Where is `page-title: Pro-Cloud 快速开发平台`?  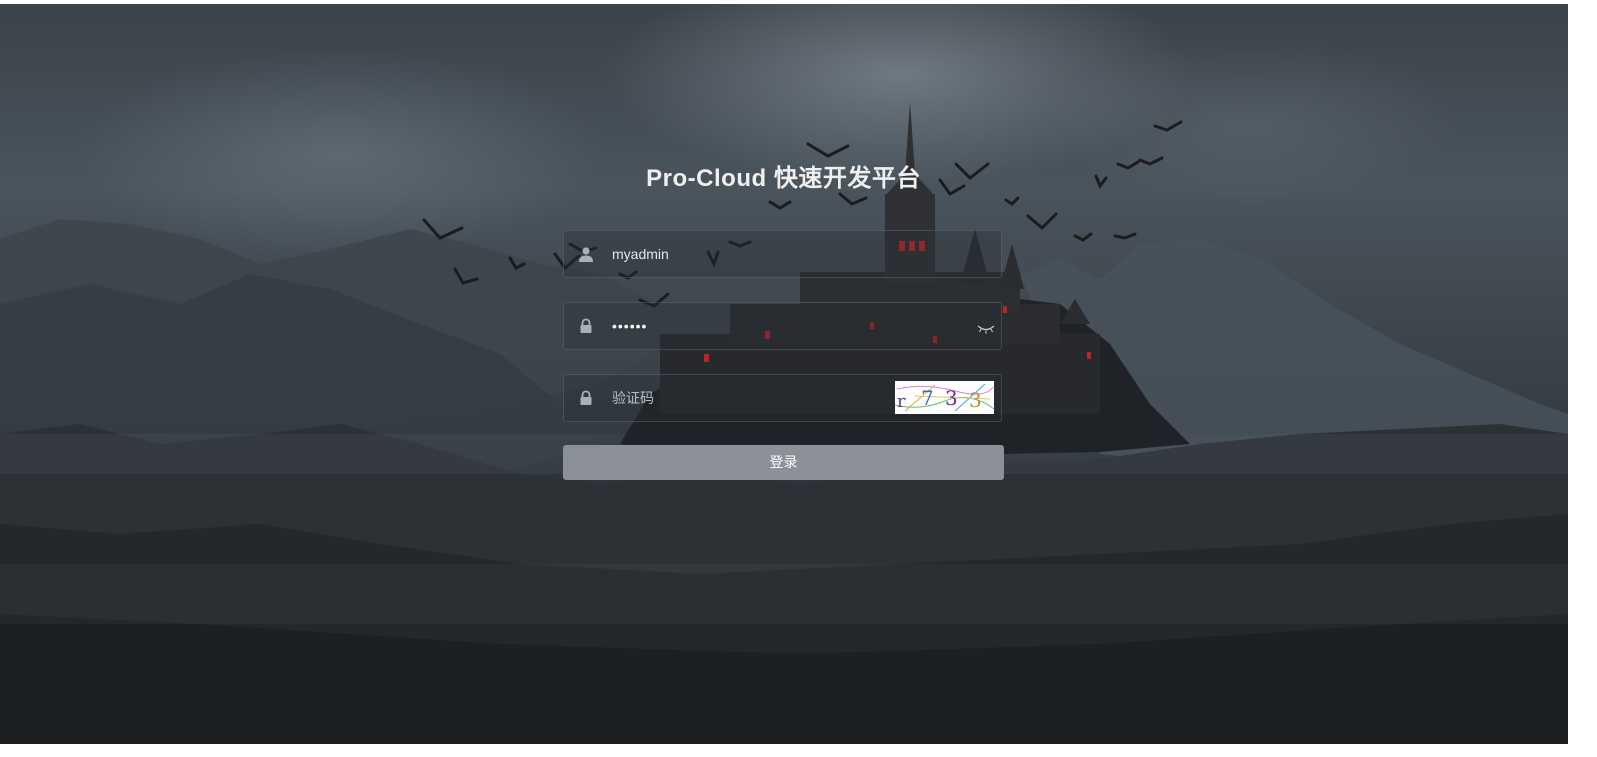
page-title: Pro-Cloud 快速开发平台 is located at coordinates (783, 178).